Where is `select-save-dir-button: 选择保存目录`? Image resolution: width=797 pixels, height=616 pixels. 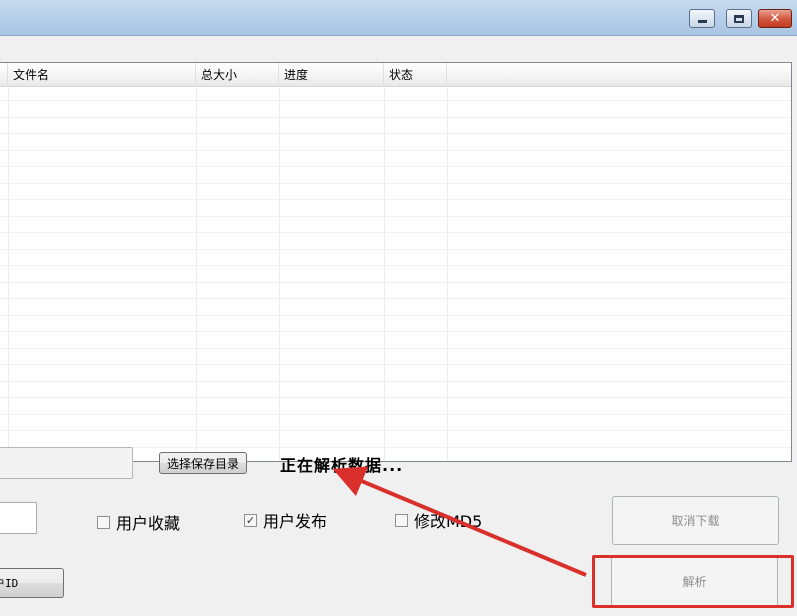
select-save-dir-button: 选择保存目录 is located at coordinates (203, 463).